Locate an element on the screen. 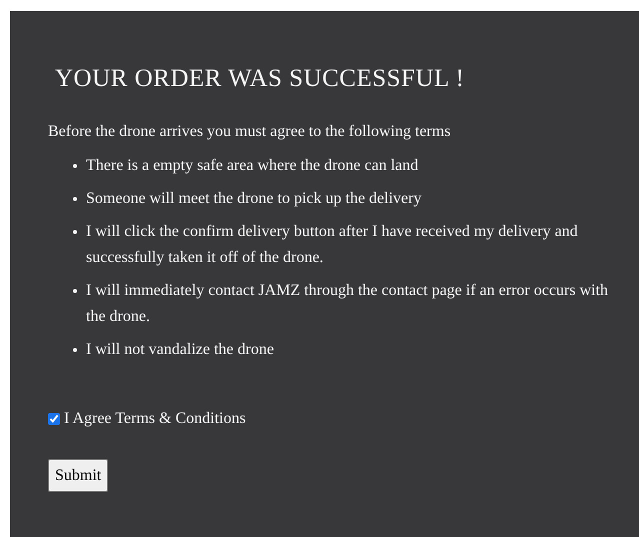  page-heading: YOUR ORDER WAS SUCCESSFUL ! is located at coordinates (260, 79).